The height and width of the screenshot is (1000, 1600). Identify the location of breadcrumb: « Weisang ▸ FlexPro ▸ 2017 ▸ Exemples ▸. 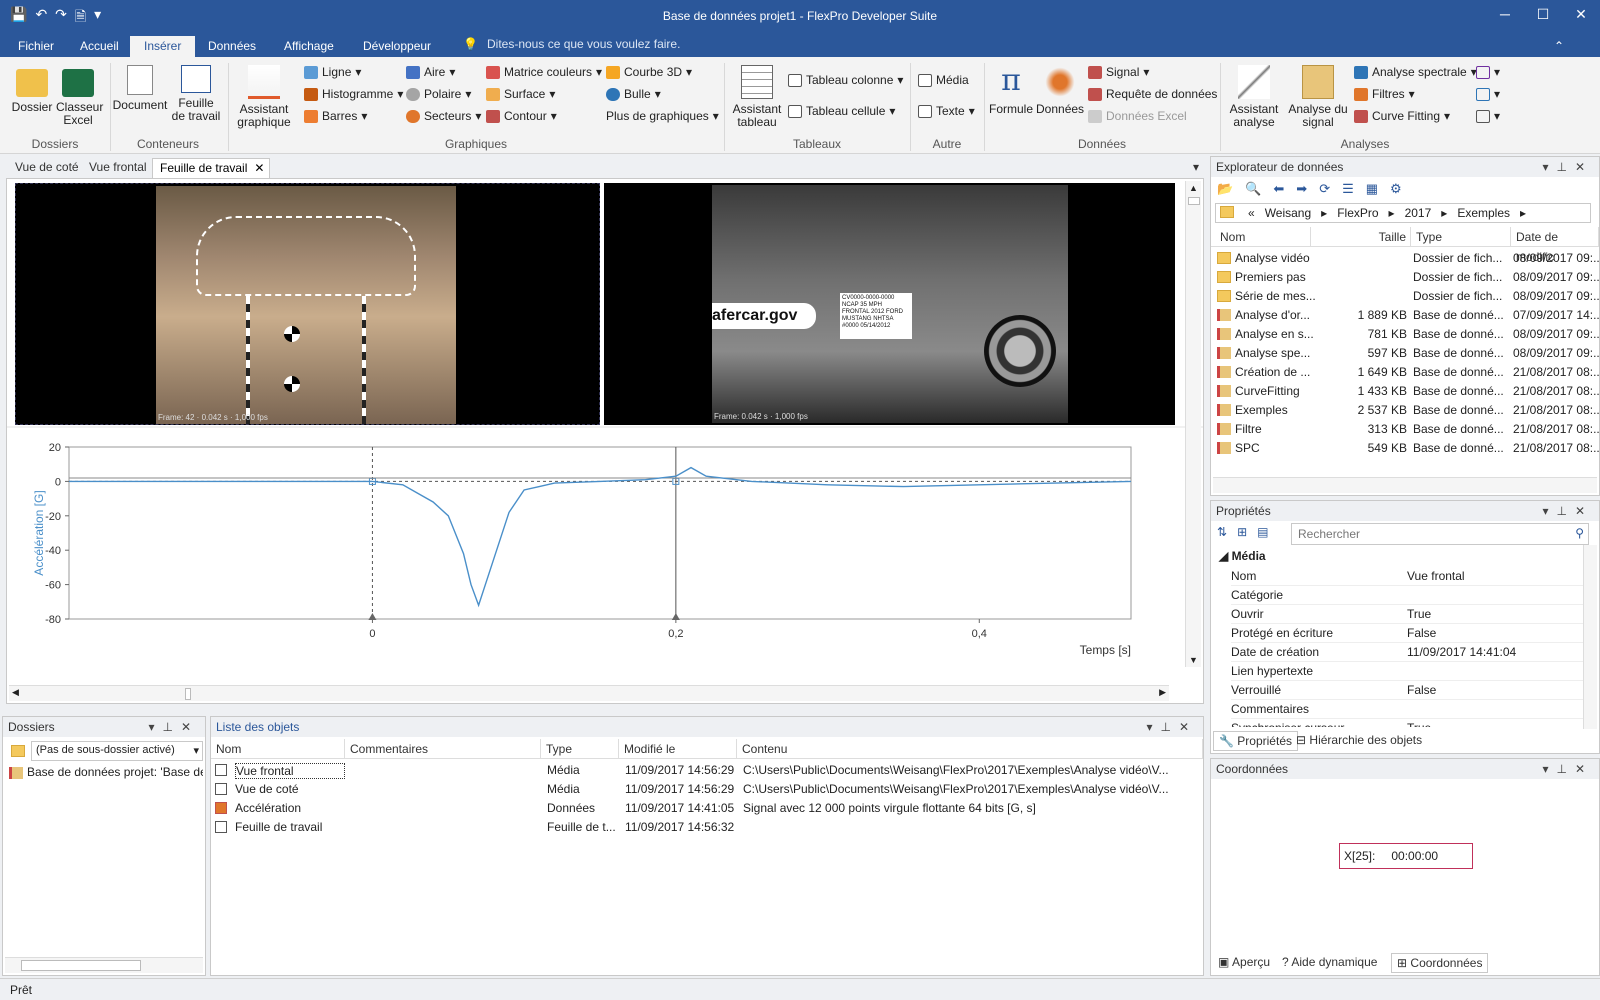
(1403, 213).